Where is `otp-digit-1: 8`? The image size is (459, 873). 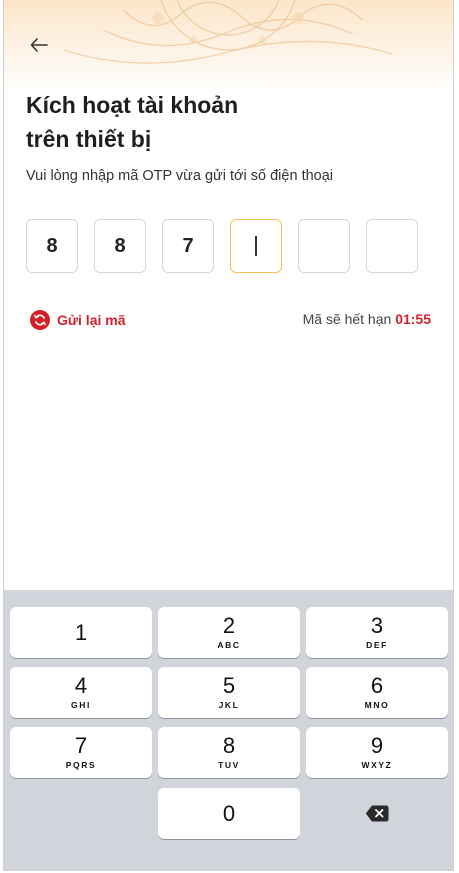 otp-digit-1: 8 is located at coordinates (52, 246).